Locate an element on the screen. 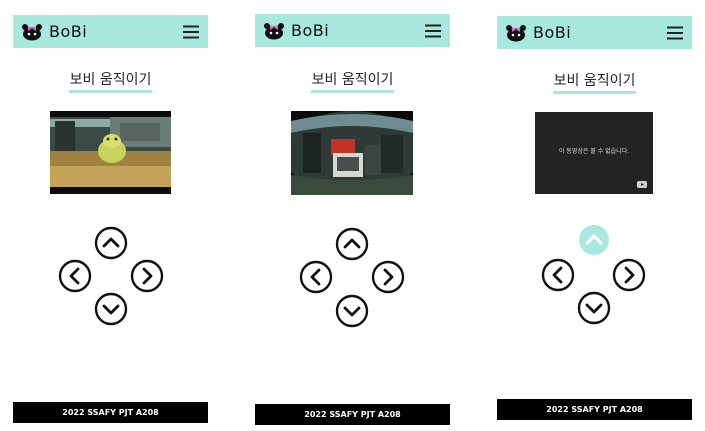 This screenshot has height=431, width=705. video-stream: 이 동영상은 볼 수 없습니다. is located at coordinates (594, 153).